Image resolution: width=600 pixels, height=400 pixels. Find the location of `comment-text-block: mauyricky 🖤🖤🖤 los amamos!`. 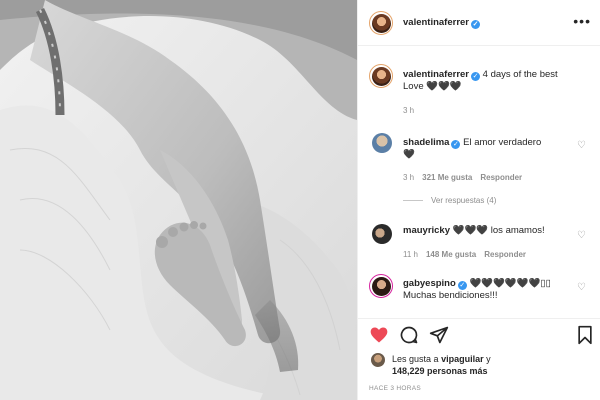

comment-text-block: mauyricky 🖤🖤🖤 los amamos! is located at coordinates (490, 231).